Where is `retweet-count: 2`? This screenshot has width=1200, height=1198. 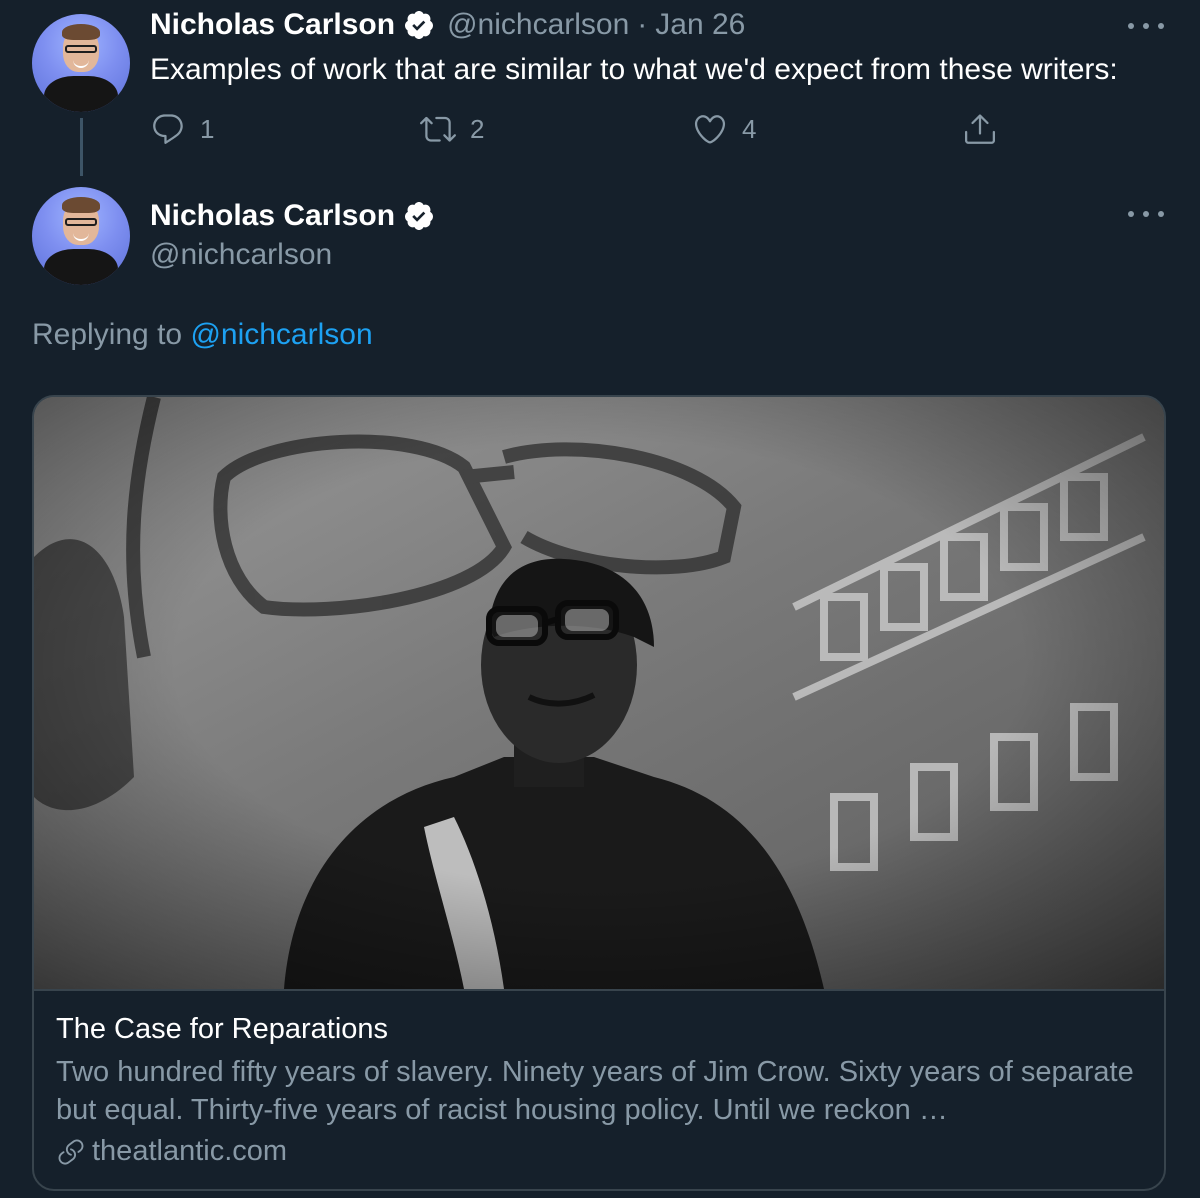
retweet-count: 2 is located at coordinates (477, 128).